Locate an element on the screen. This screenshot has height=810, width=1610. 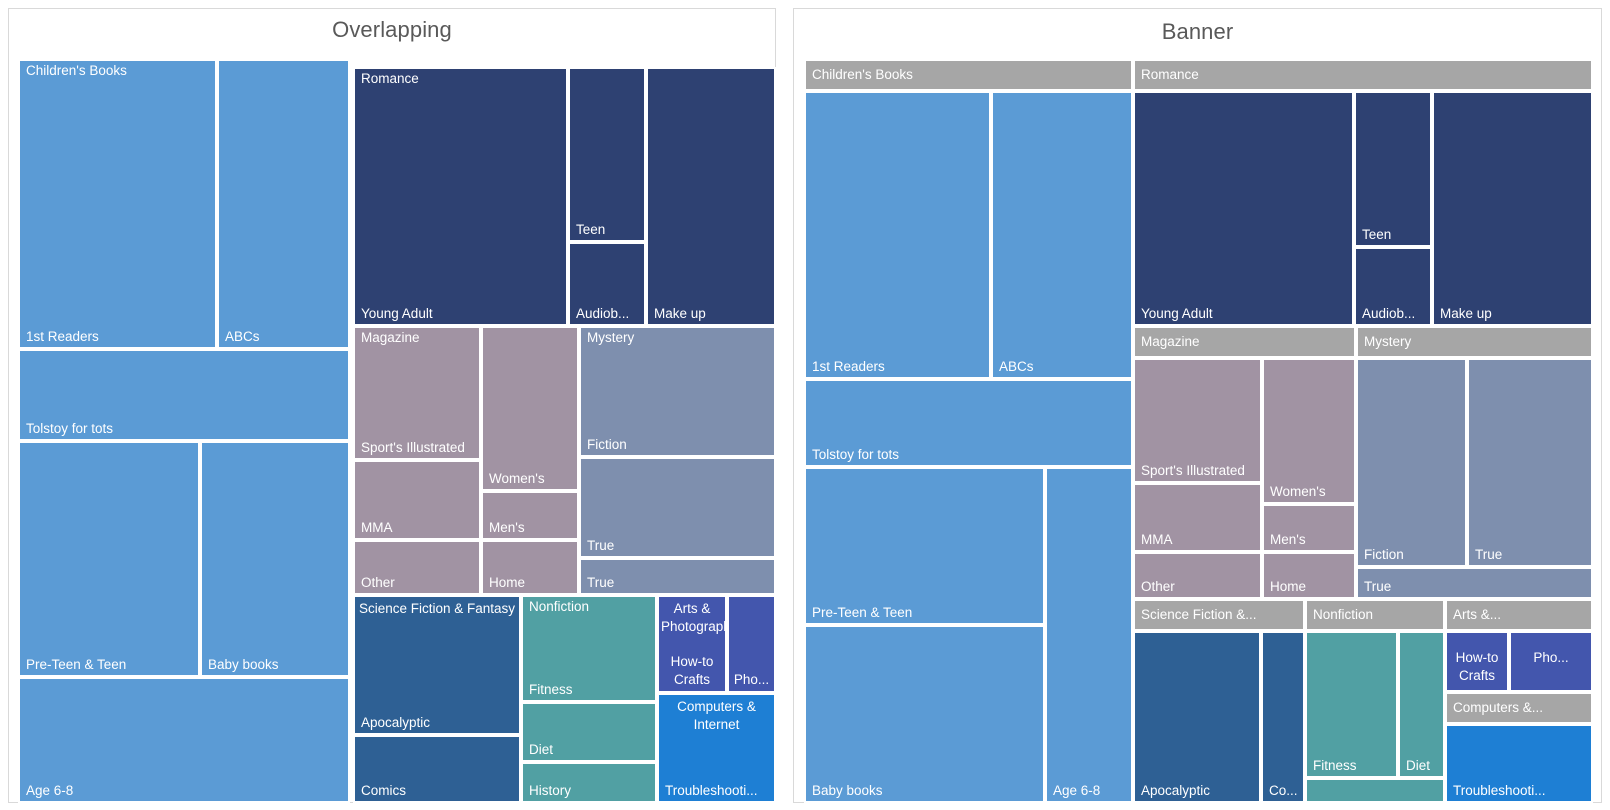
band-label: Magazine is located at coordinates (1170, 341).